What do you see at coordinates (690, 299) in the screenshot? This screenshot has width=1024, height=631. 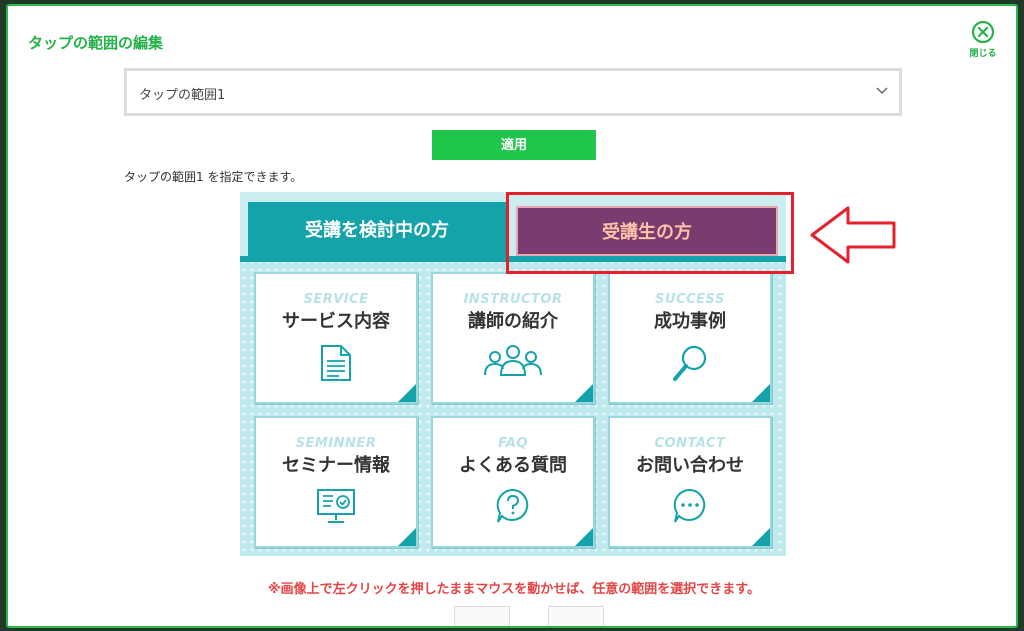 I see `card-en-label: SUCCESS` at bounding box center [690, 299].